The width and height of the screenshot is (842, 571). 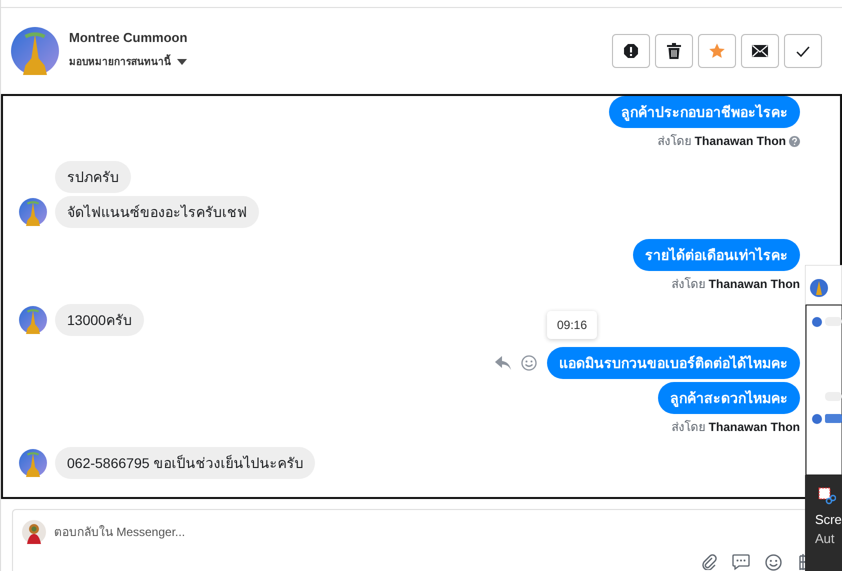 I want to click on help-icon, so click(x=794, y=141).